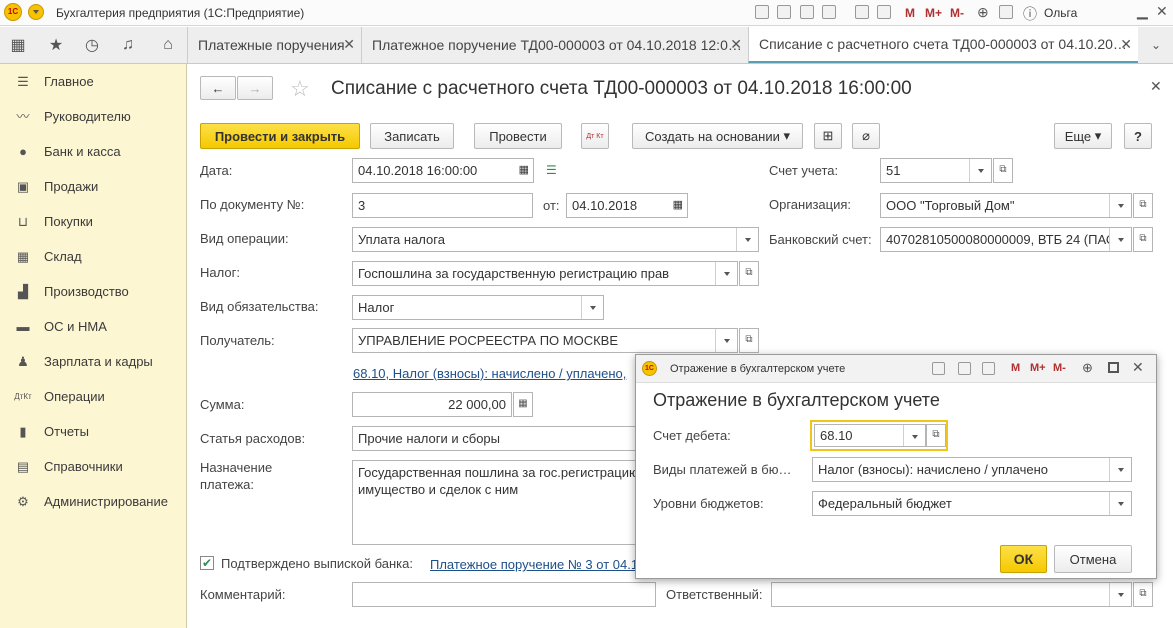 This screenshot has height=628, width=1173. Describe the element at coordinates (300, 89) in the screenshot. I see `favorite-star-icon: ☆` at that location.